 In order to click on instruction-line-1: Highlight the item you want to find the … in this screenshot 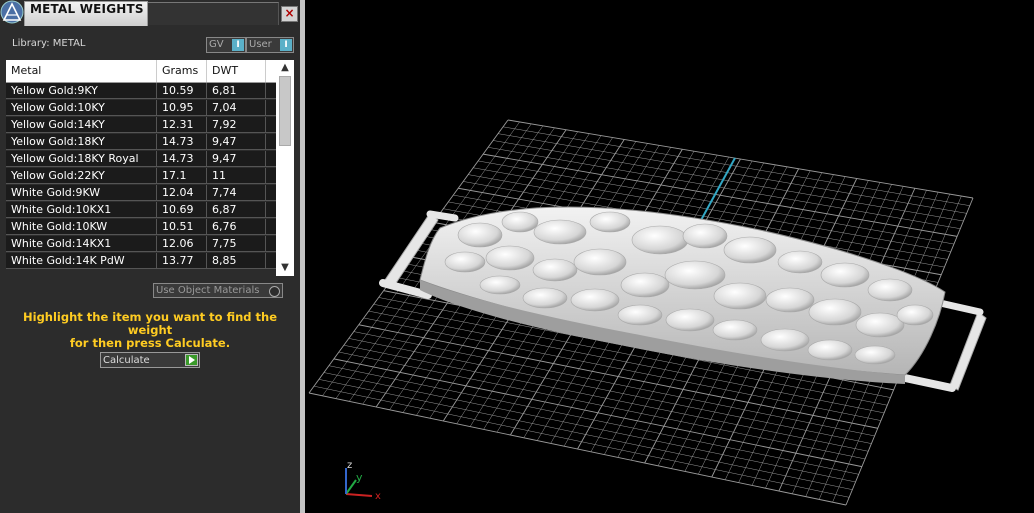, I will do `click(150, 323)`.